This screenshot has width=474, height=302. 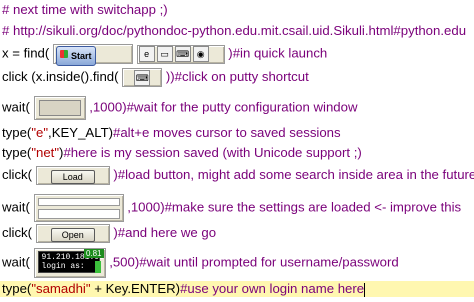 I want to click on screenshot-thumbnail-open-button: Open, so click(x=72, y=233).